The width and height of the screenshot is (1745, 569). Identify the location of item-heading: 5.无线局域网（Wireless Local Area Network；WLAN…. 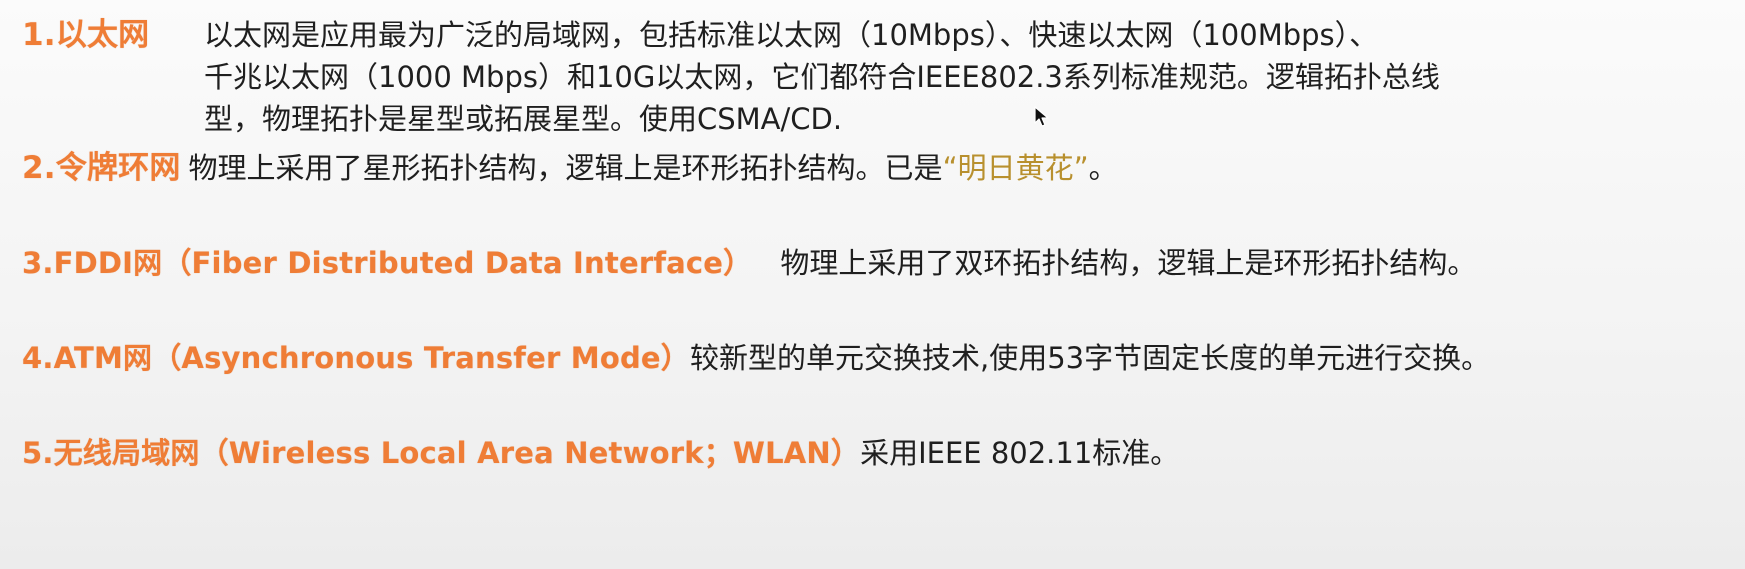
(441, 453).